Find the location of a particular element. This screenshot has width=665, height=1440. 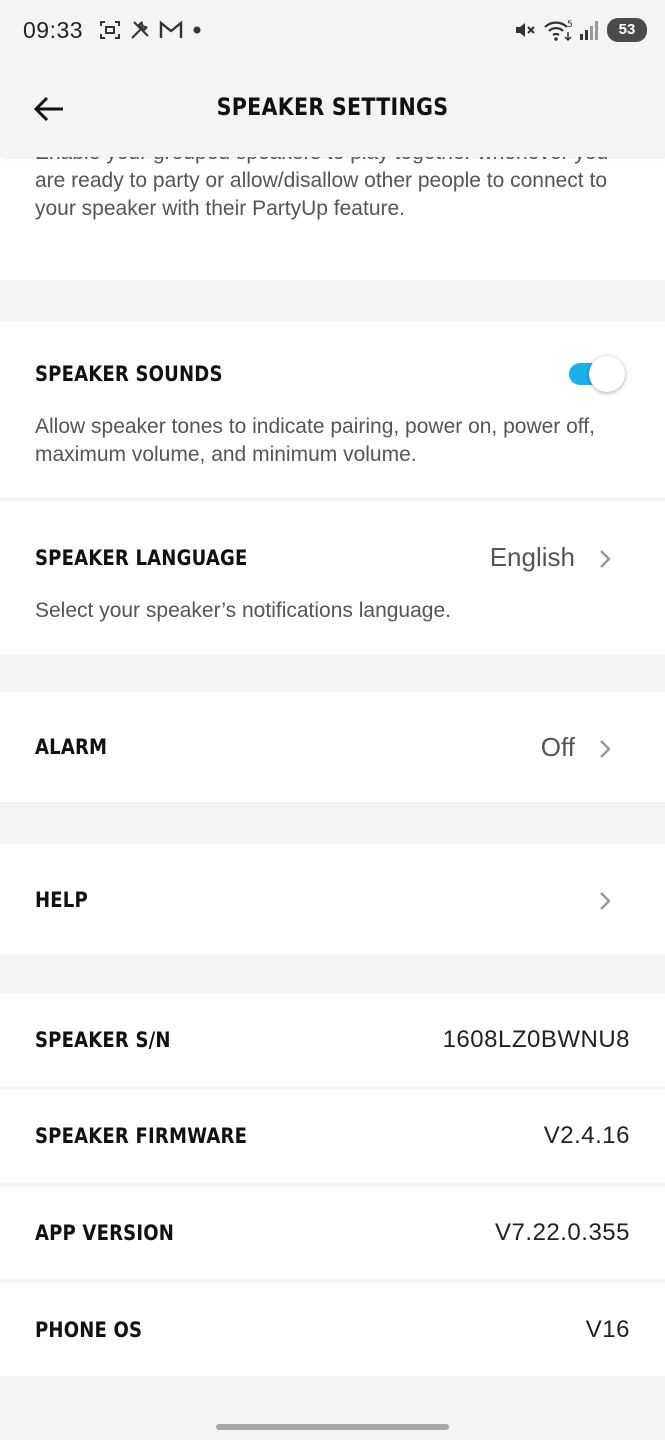

info-row-phone-os: PHONE OS V16 is located at coordinates (332, 1329).